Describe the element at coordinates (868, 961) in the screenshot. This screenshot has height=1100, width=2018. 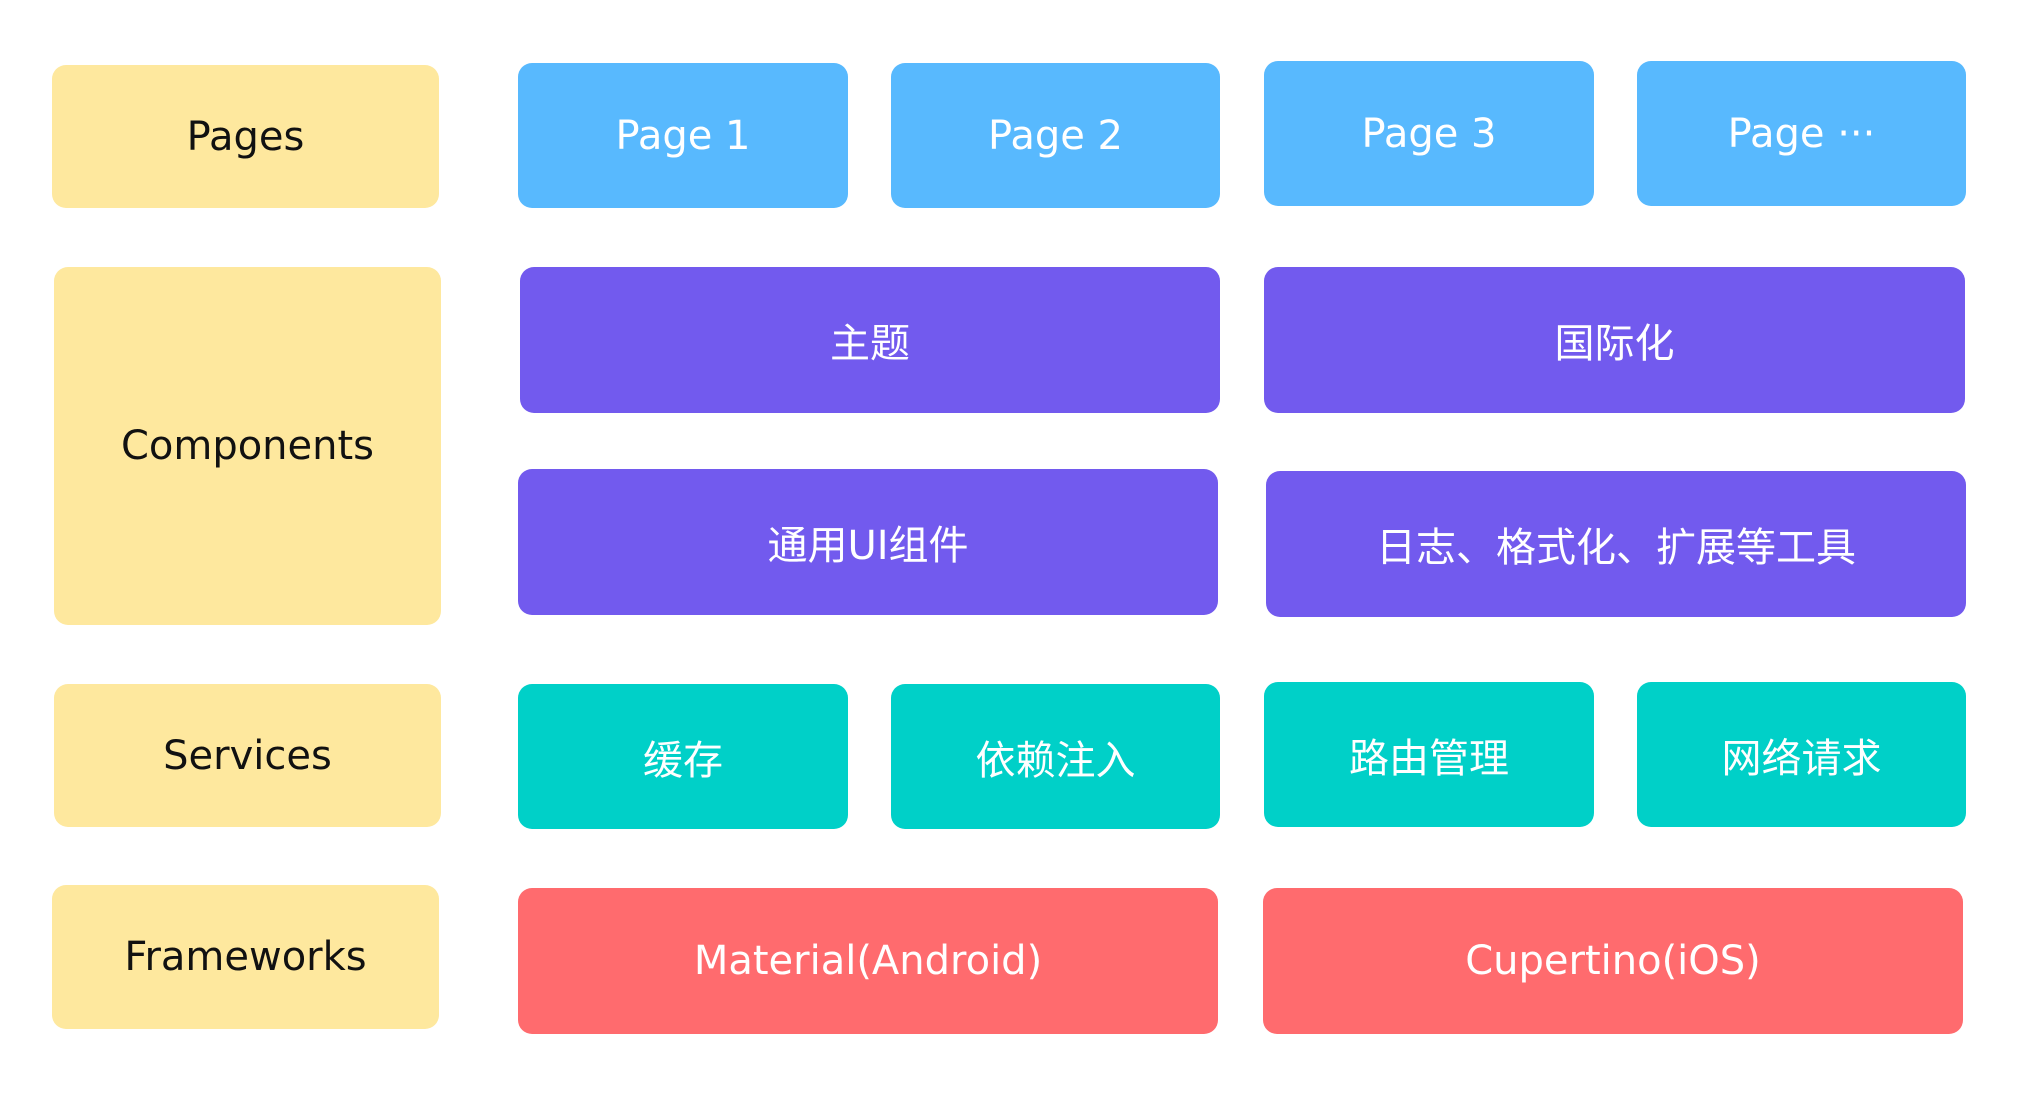
I see `material-android-block: Material(Android)` at that location.